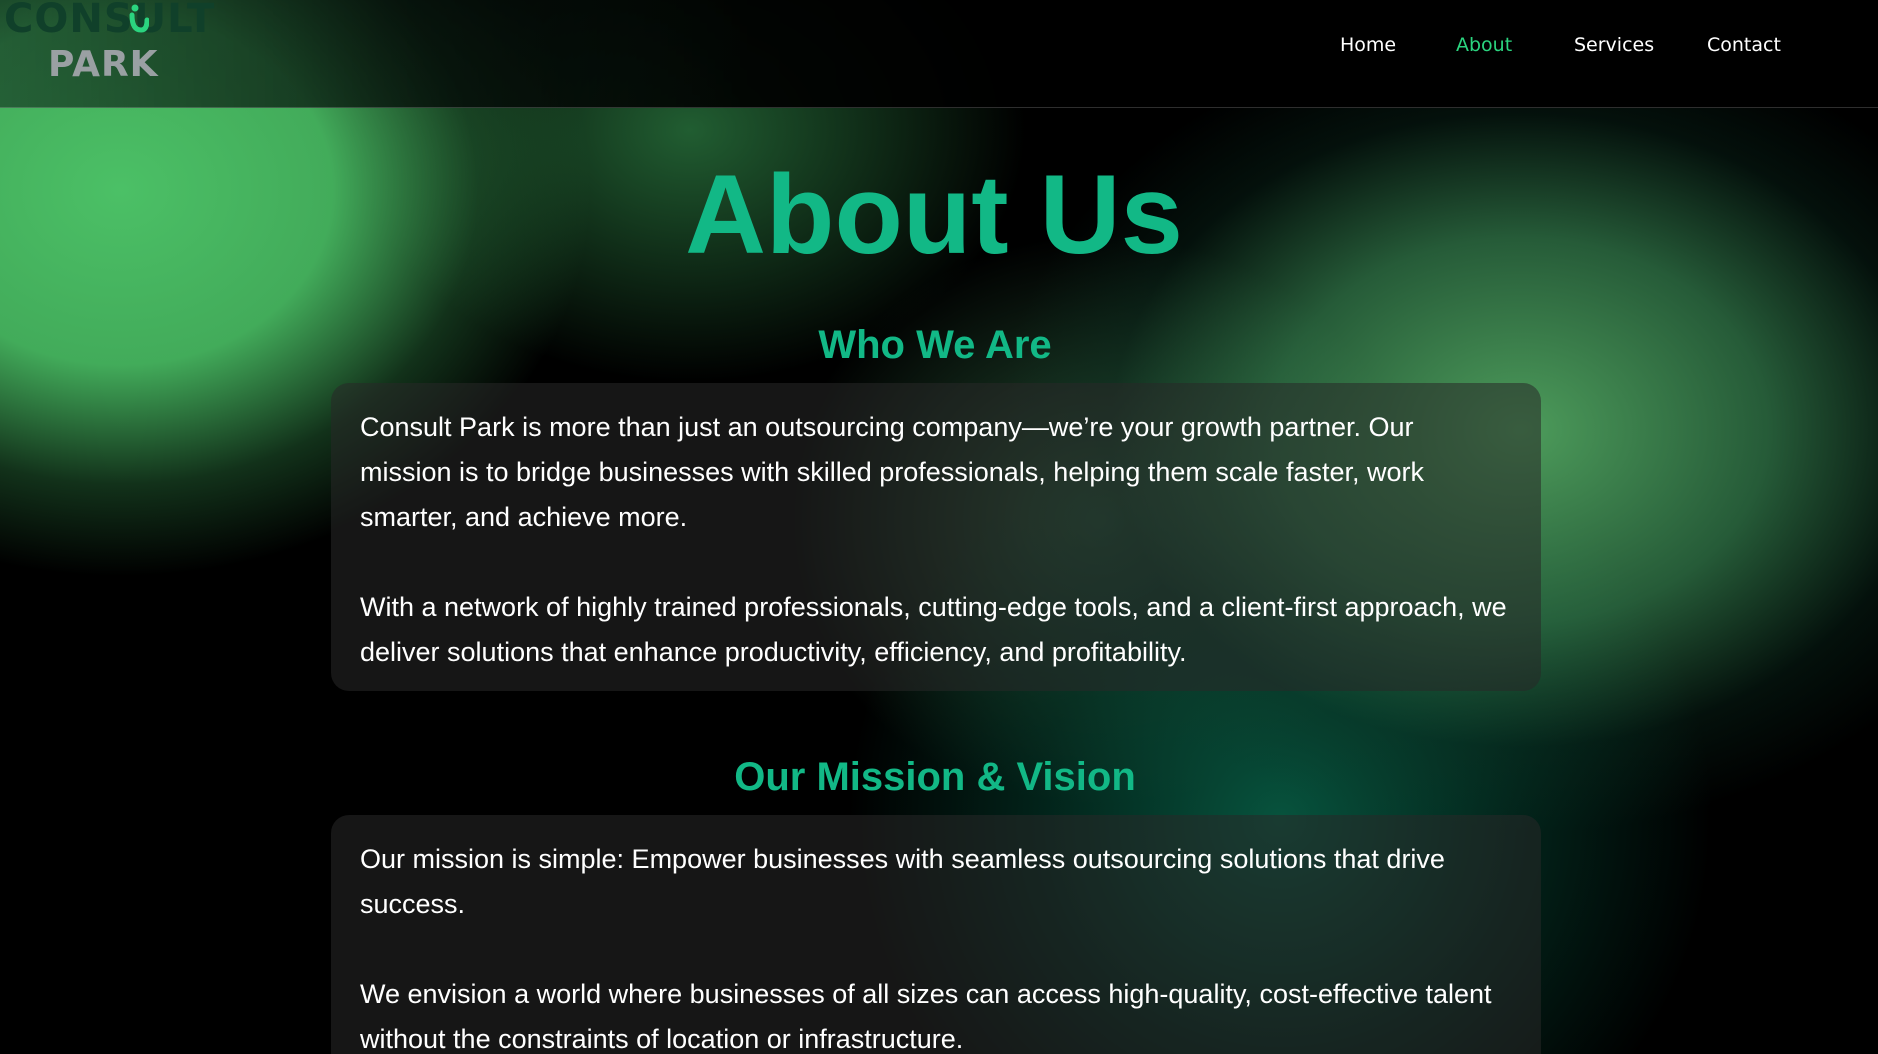  What do you see at coordinates (139, 18) in the screenshot?
I see `logo-swoosh-icon` at bounding box center [139, 18].